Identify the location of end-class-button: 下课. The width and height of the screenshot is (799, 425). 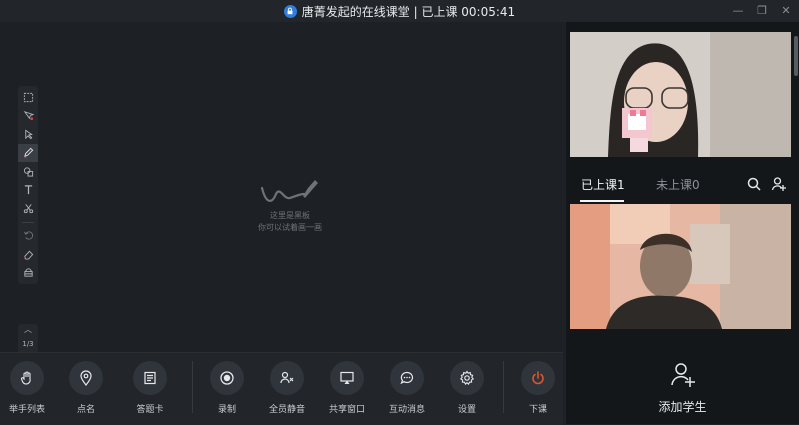
(538, 388).